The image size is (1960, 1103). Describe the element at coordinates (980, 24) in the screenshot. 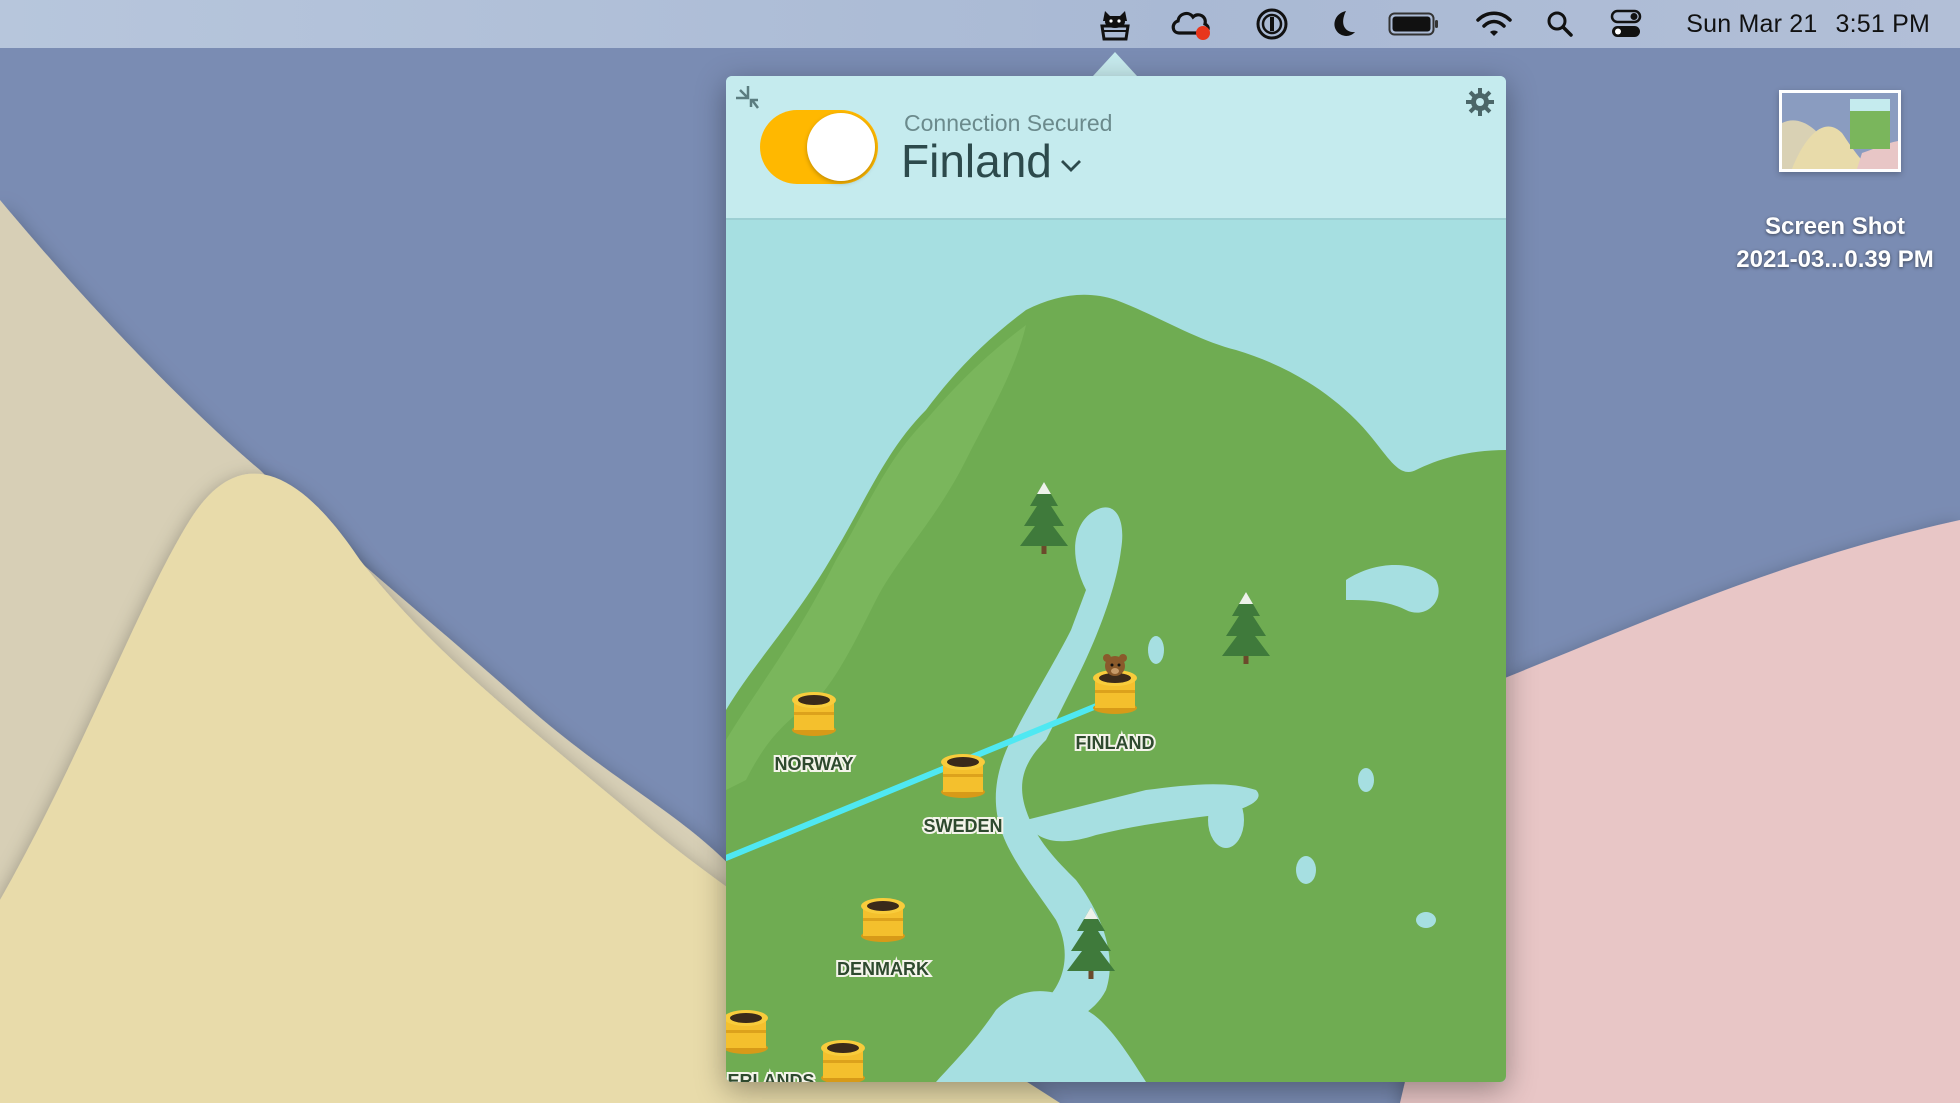

I see `menu-bar: Sun Mar 21 3:51 PM` at that location.